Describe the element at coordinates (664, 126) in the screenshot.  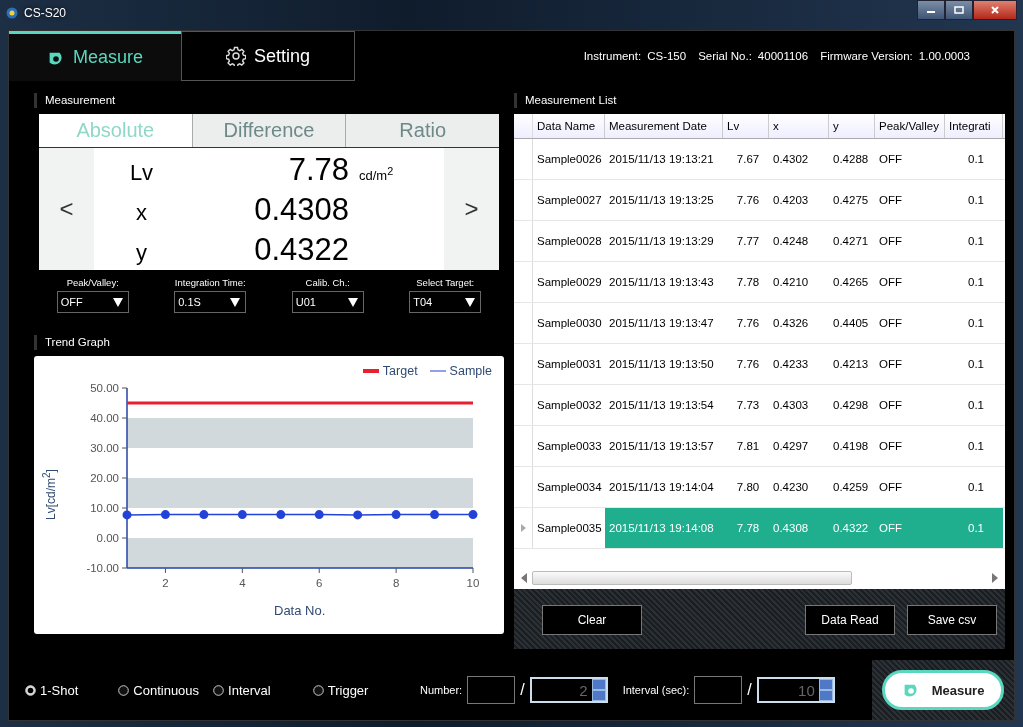
I see `column-header: Measurement Date` at that location.